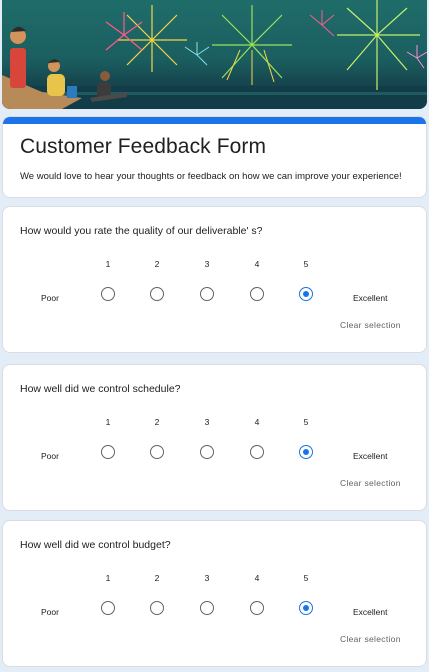  I want to click on question-title: How well did we control budget?, so click(95, 545).